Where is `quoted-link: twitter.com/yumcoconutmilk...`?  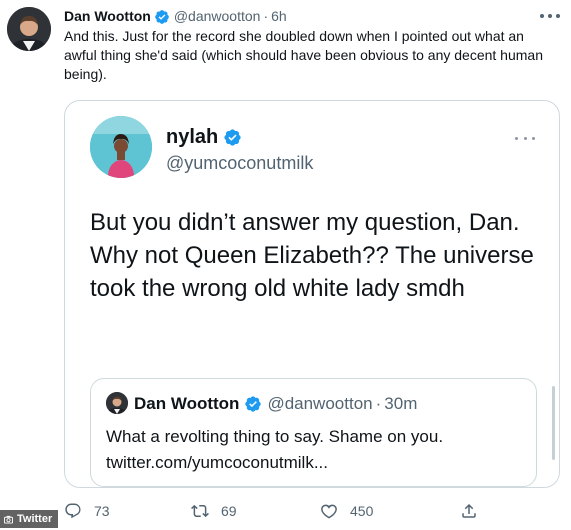
quoted-link: twitter.com/yumcoconutmilk... is located at coordinates (217, 462).